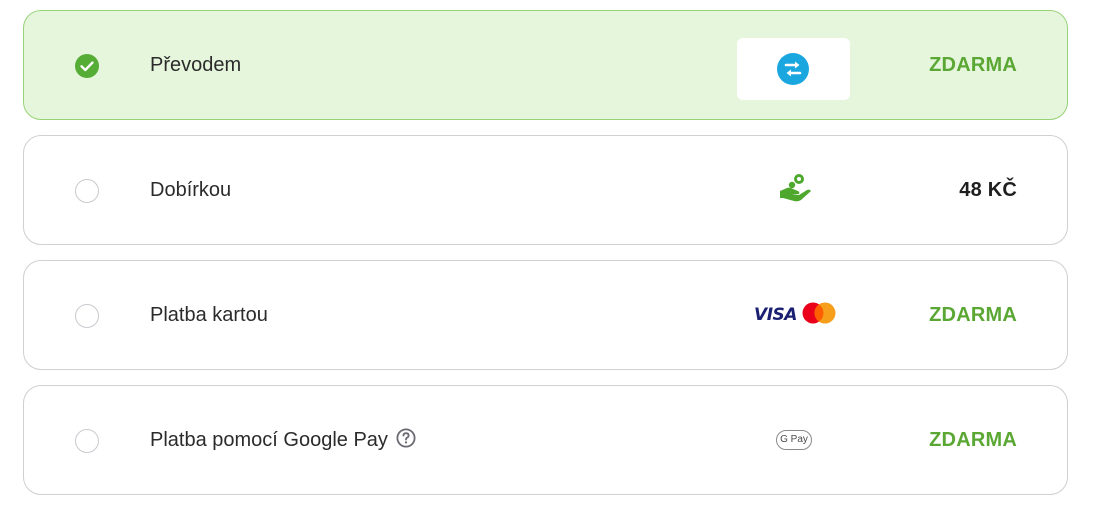 The image size is (1114, 518). I want to click on bank-transfer-icon, so click(793, 71).